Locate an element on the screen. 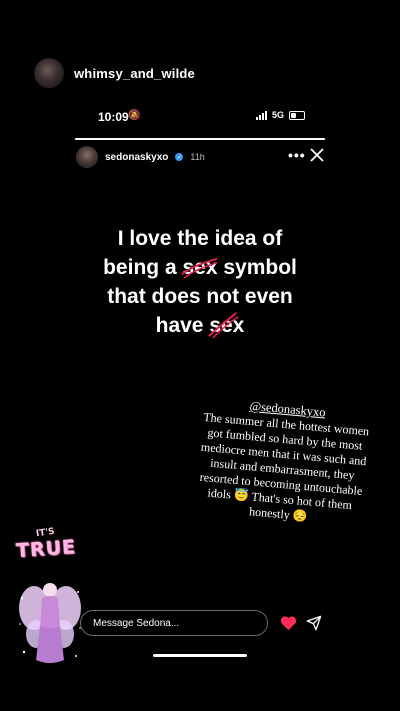  inner-header: sedonaskyxo ✓ 11h is located at coordinates (140, 157).